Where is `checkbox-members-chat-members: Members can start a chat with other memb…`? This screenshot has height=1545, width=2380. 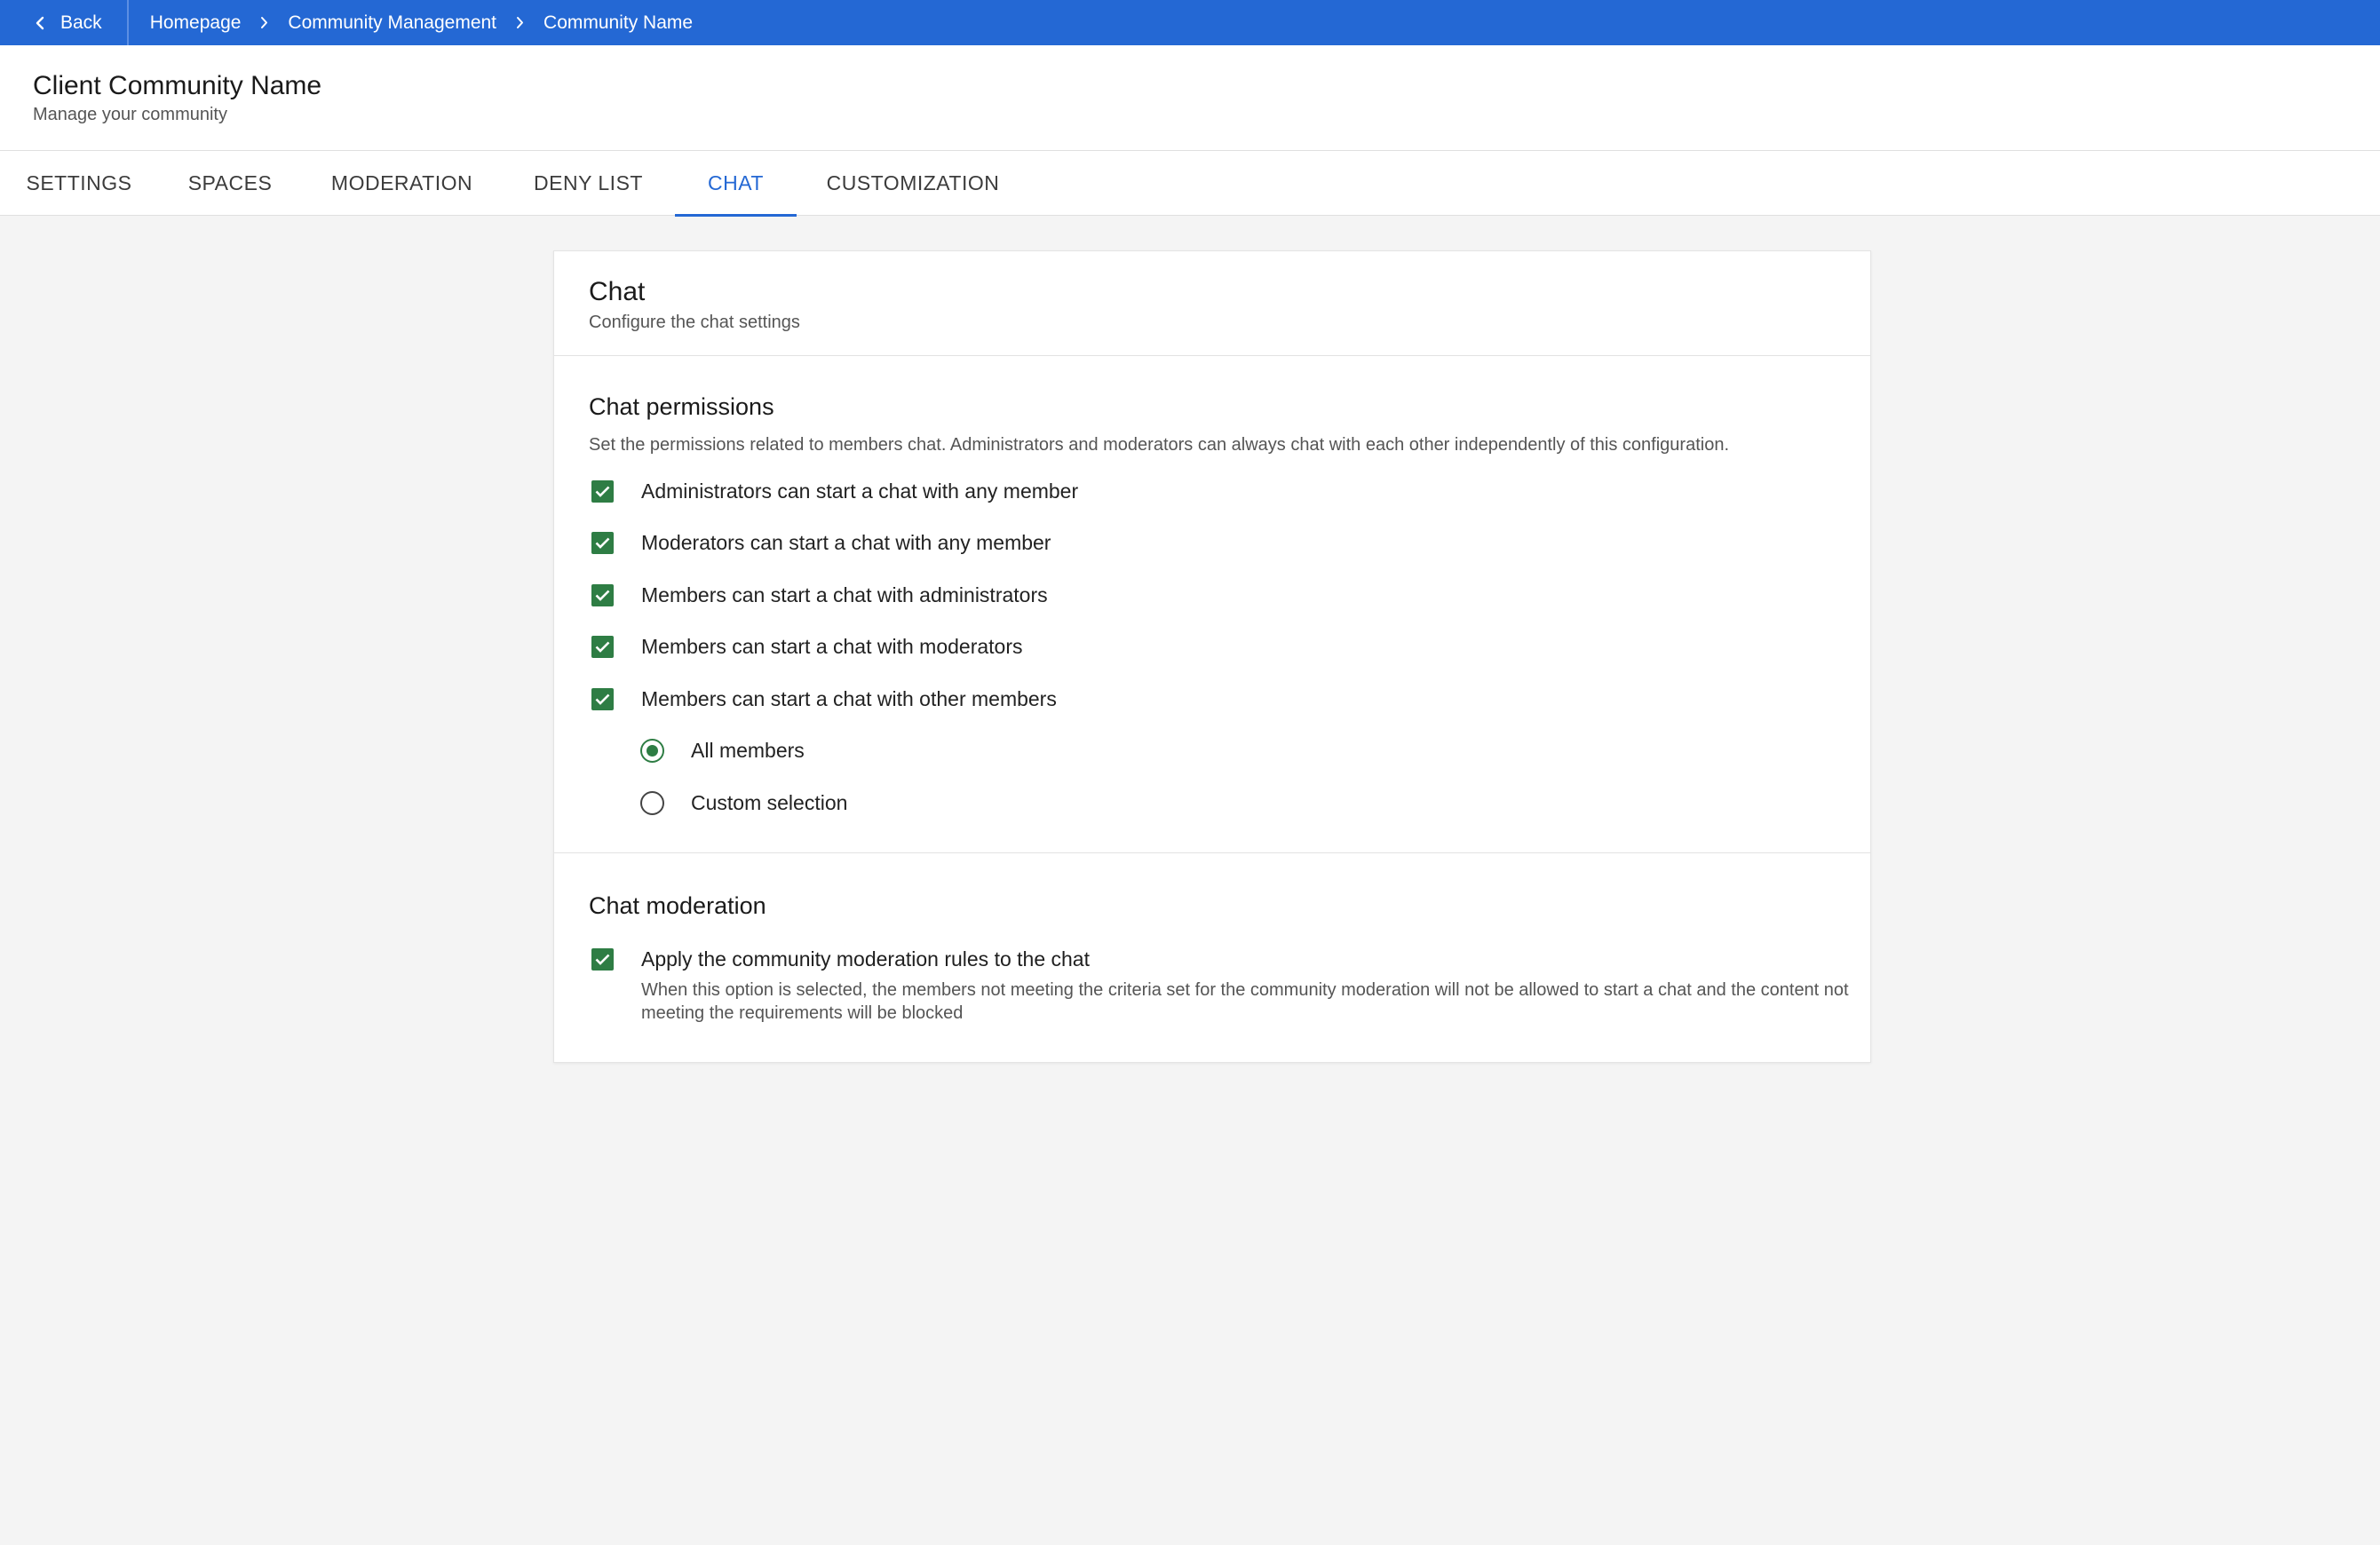
checkbox-members-chat-members: Members can start a chat with other memb… is located at coordinates (1212, 699).